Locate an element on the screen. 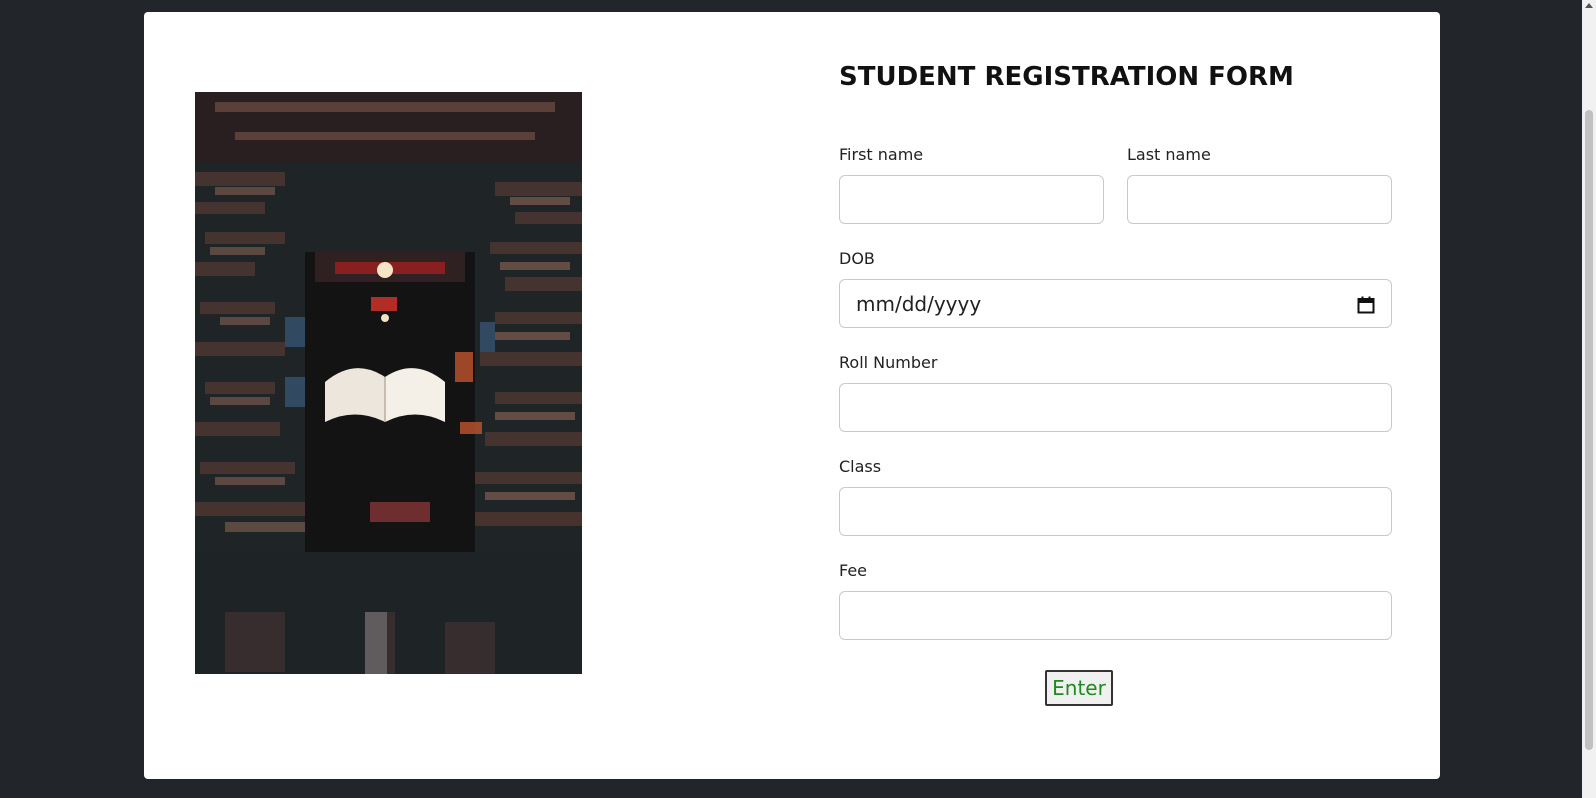 Image resolution: width=1596 pixels, height=798 pixels. first-name-label: First name is located at coordinates (881, 154).